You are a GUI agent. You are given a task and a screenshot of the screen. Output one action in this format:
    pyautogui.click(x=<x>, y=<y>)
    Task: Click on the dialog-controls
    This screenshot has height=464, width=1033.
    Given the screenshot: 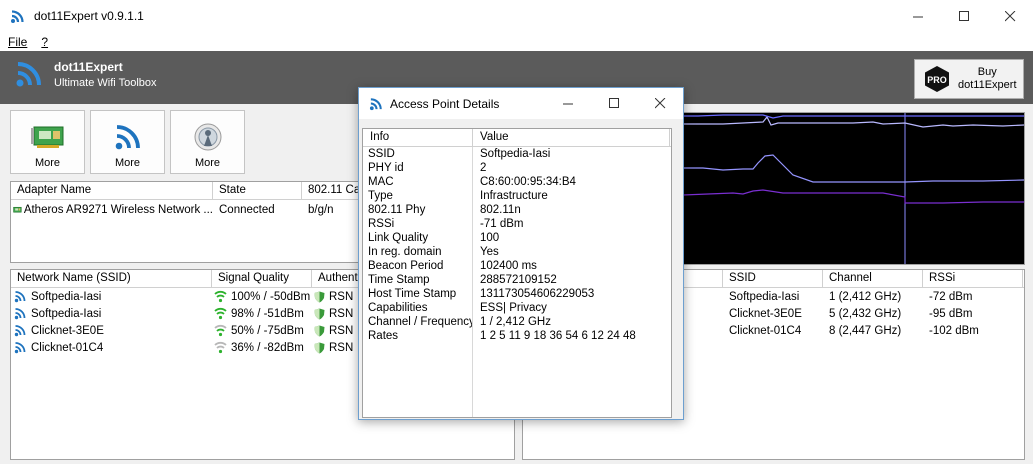 What is the action you would take?
    pyautogui.click(x=614, y=103)
    